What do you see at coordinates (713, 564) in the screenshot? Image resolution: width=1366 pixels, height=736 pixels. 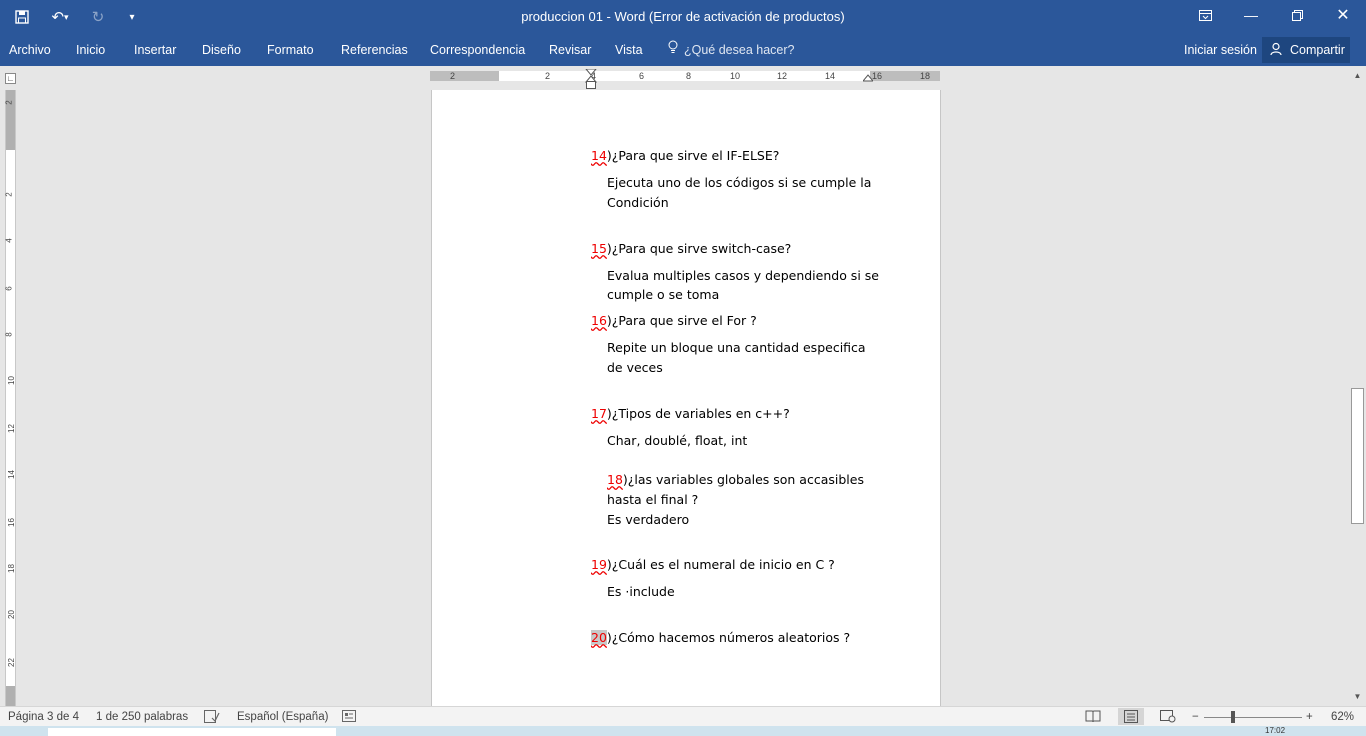 I see `question-19: 19)¿Cuál es el numeral de inicio en C ?` at bounding box center [713, 564].